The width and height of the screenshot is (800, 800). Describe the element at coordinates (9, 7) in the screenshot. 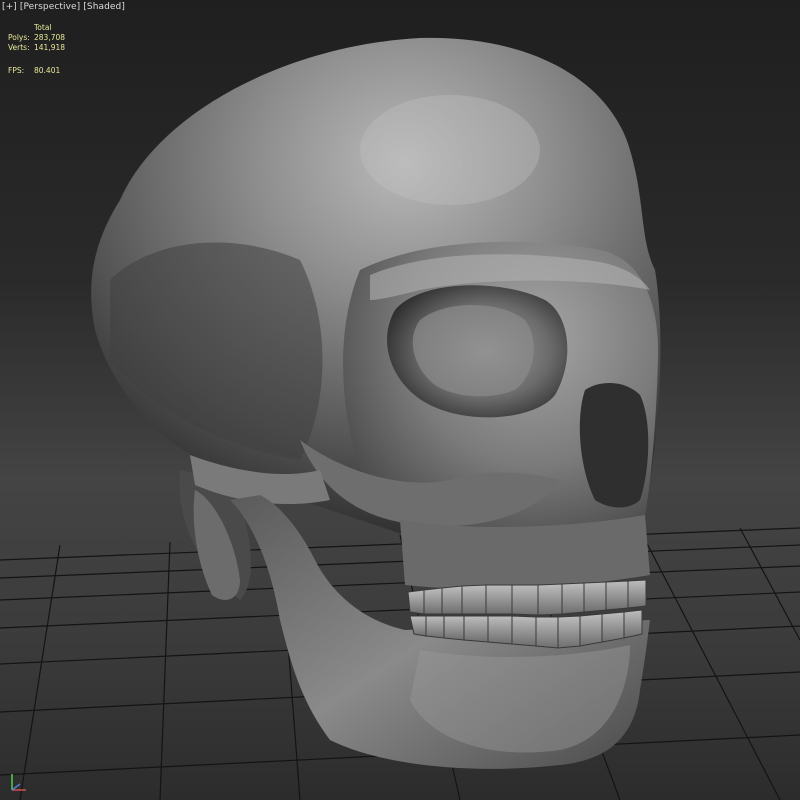

I see `viewport-menu-button: [+]` at that location.